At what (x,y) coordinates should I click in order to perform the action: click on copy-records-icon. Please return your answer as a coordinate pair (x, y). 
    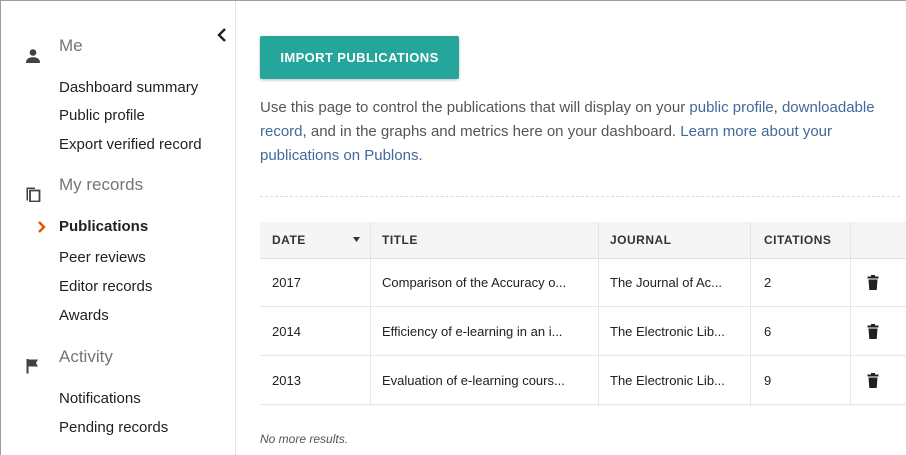
    Looking at the image, I should click on (33, 194).